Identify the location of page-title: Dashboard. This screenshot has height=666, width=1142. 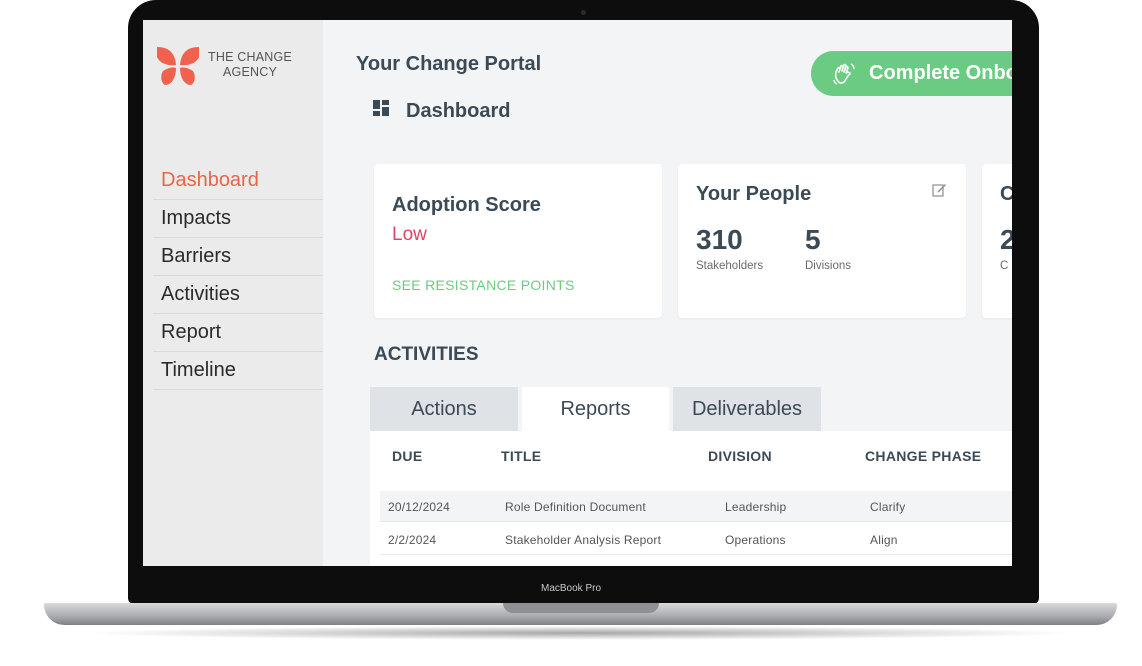
(458, 111).